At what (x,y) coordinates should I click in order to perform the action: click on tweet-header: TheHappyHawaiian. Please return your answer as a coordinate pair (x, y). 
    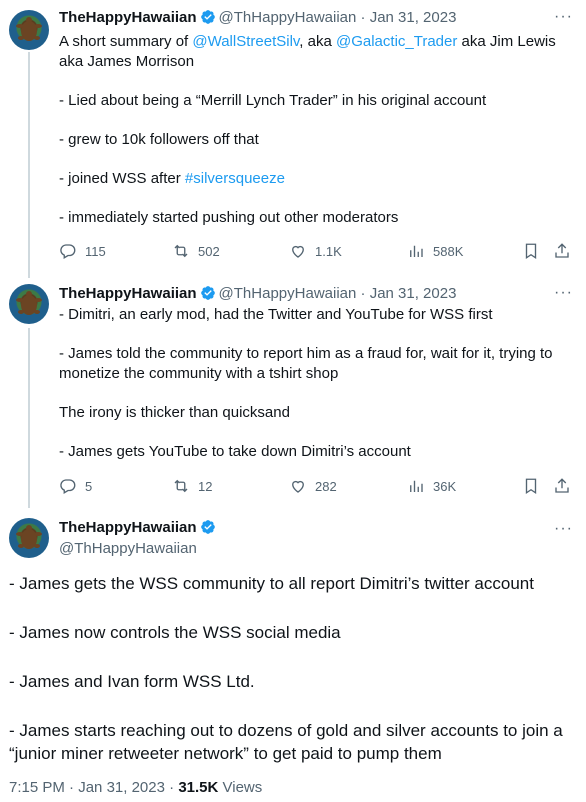
    Looking at the image, I should click on (139, 528).